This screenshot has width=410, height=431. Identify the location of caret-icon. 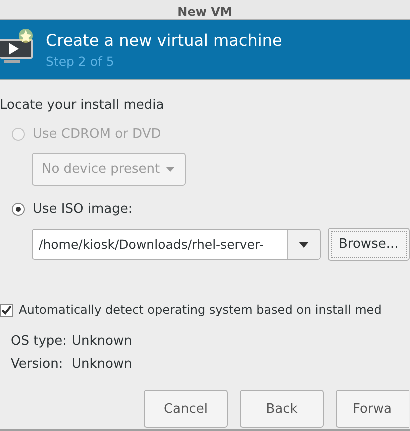
(171, 169).